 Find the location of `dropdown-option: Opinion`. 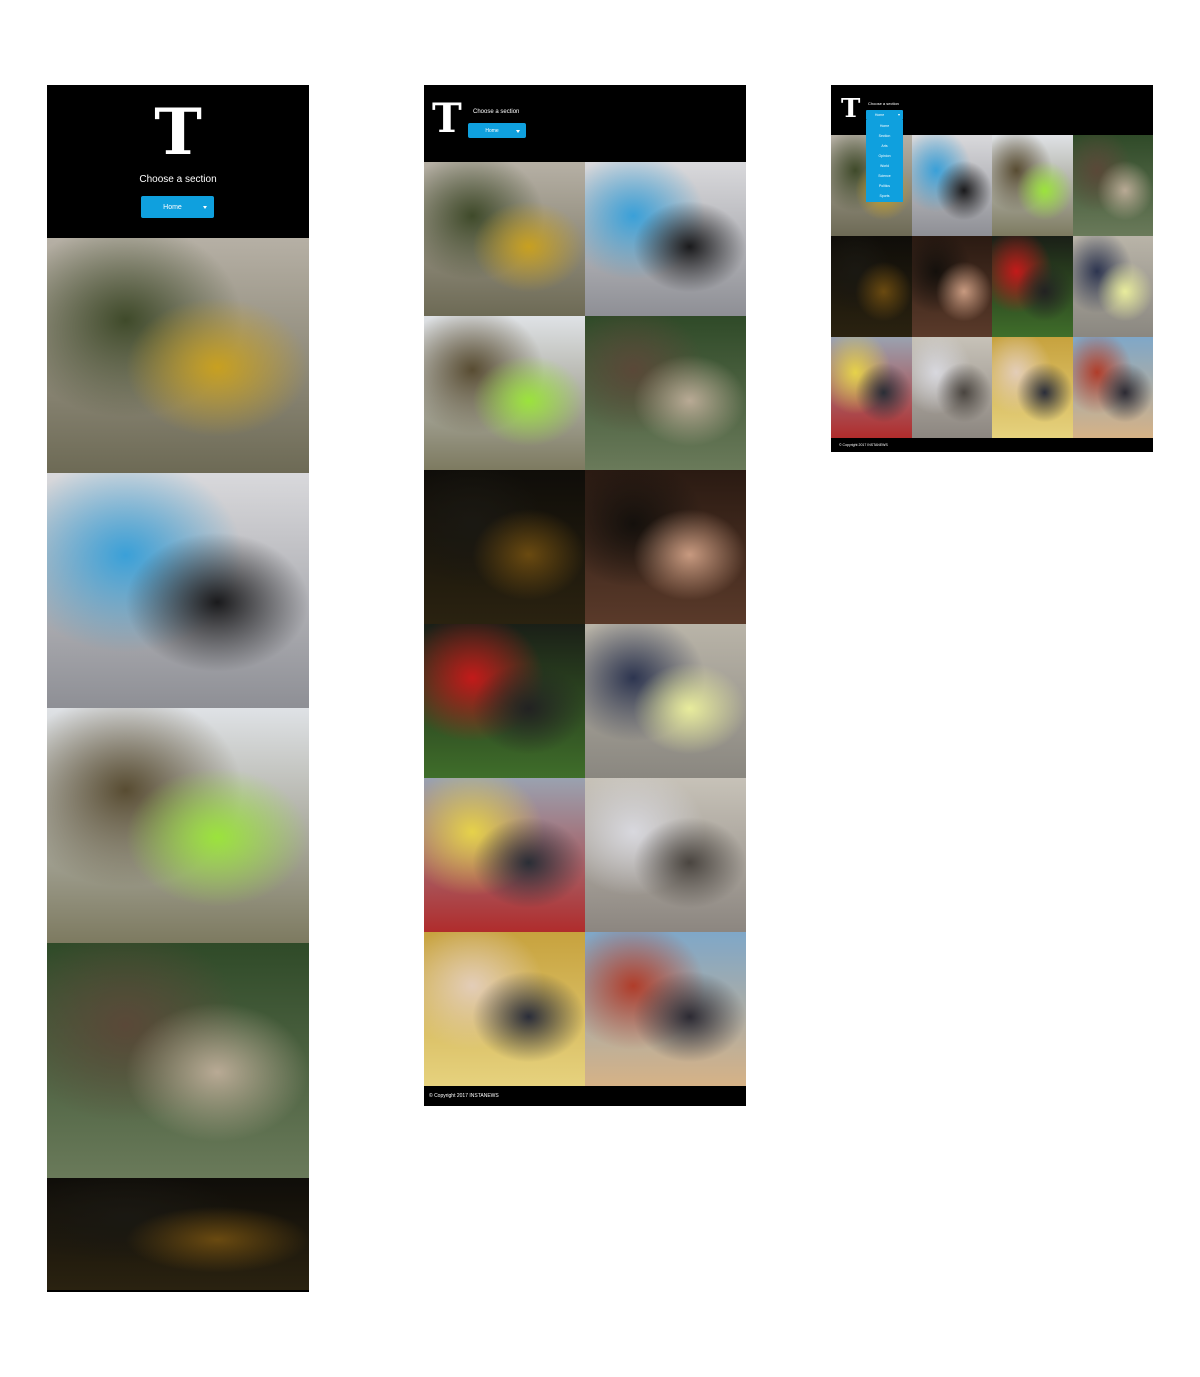

dropdown-option: Opinion is located at coordinates (884, 156).